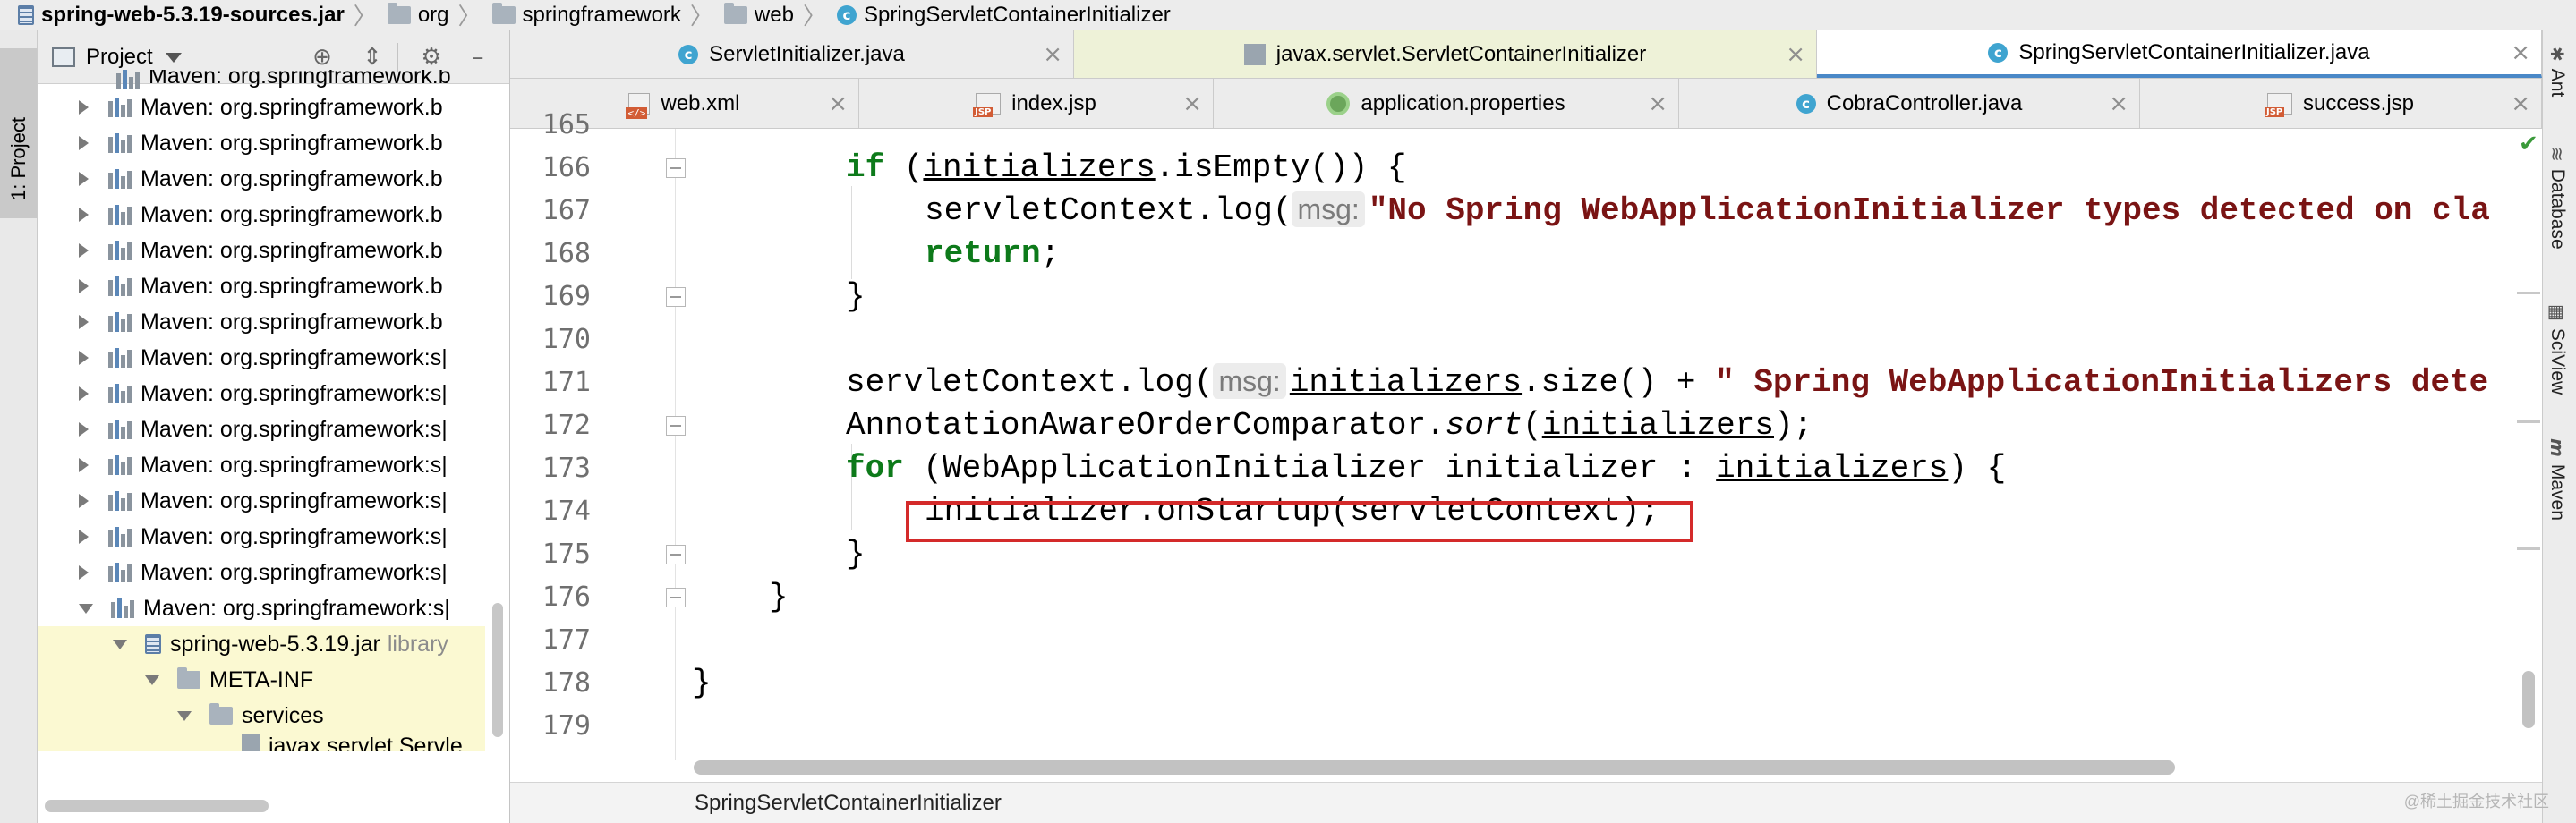 The width and height of the screenshot is (2576, 823). What do you see at coordinates (2557, 479) in the screenshot?
I see `tool-tab-maven: m Maven` at bounding box center [2557, 479].